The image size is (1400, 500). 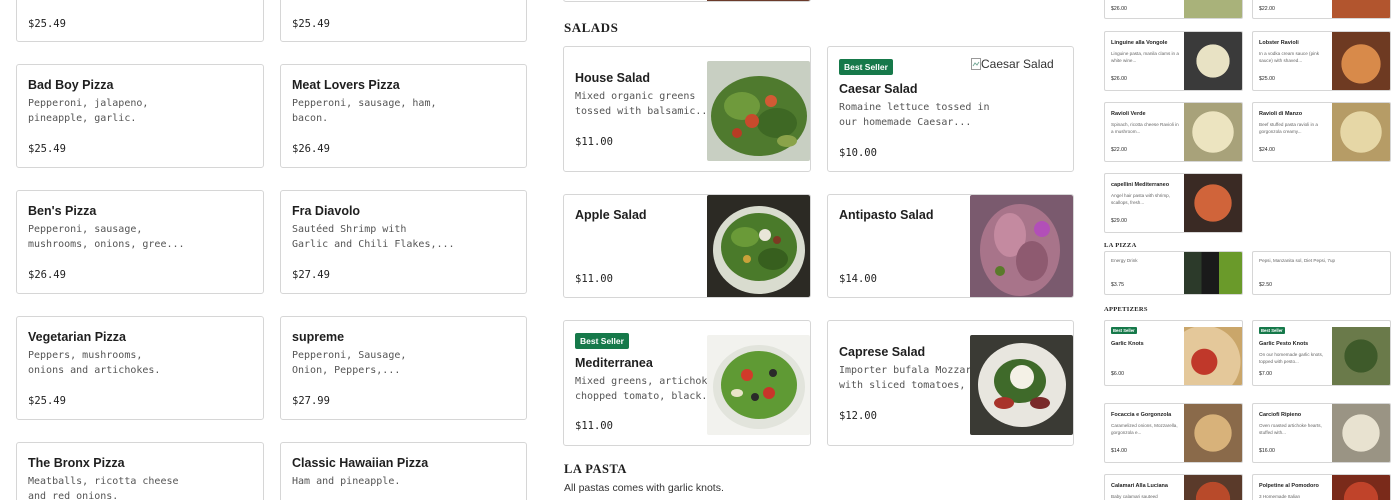 I want to click on energy-drink-photo, so click(x=1213, y=273).